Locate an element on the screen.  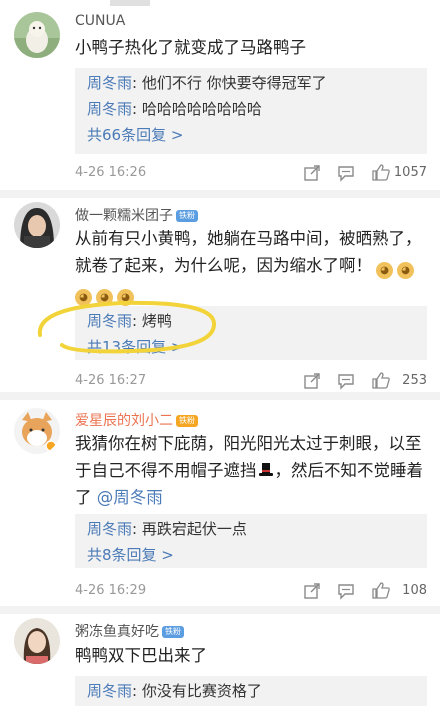
comment-text-line: 从前有只小黄鸭，她躺在马路中间，被晒熟了， is located at coordinates (248, 238).